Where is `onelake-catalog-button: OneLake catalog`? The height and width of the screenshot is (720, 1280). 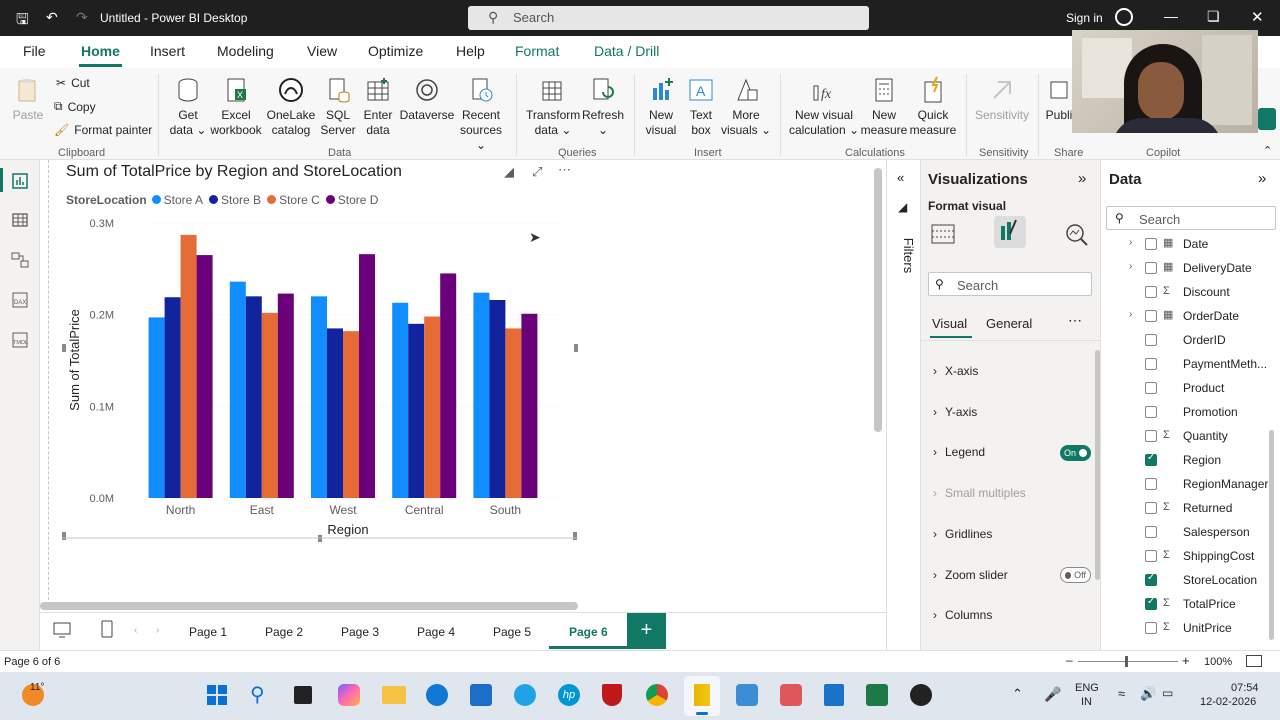 onelake-catalog-button: OneLake catalog is located at coordinates (291, 107).